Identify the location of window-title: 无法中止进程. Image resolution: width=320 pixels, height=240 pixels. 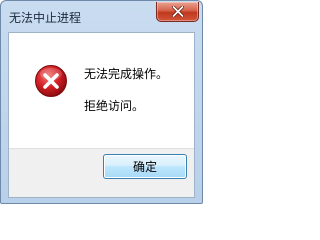
(45, 18).